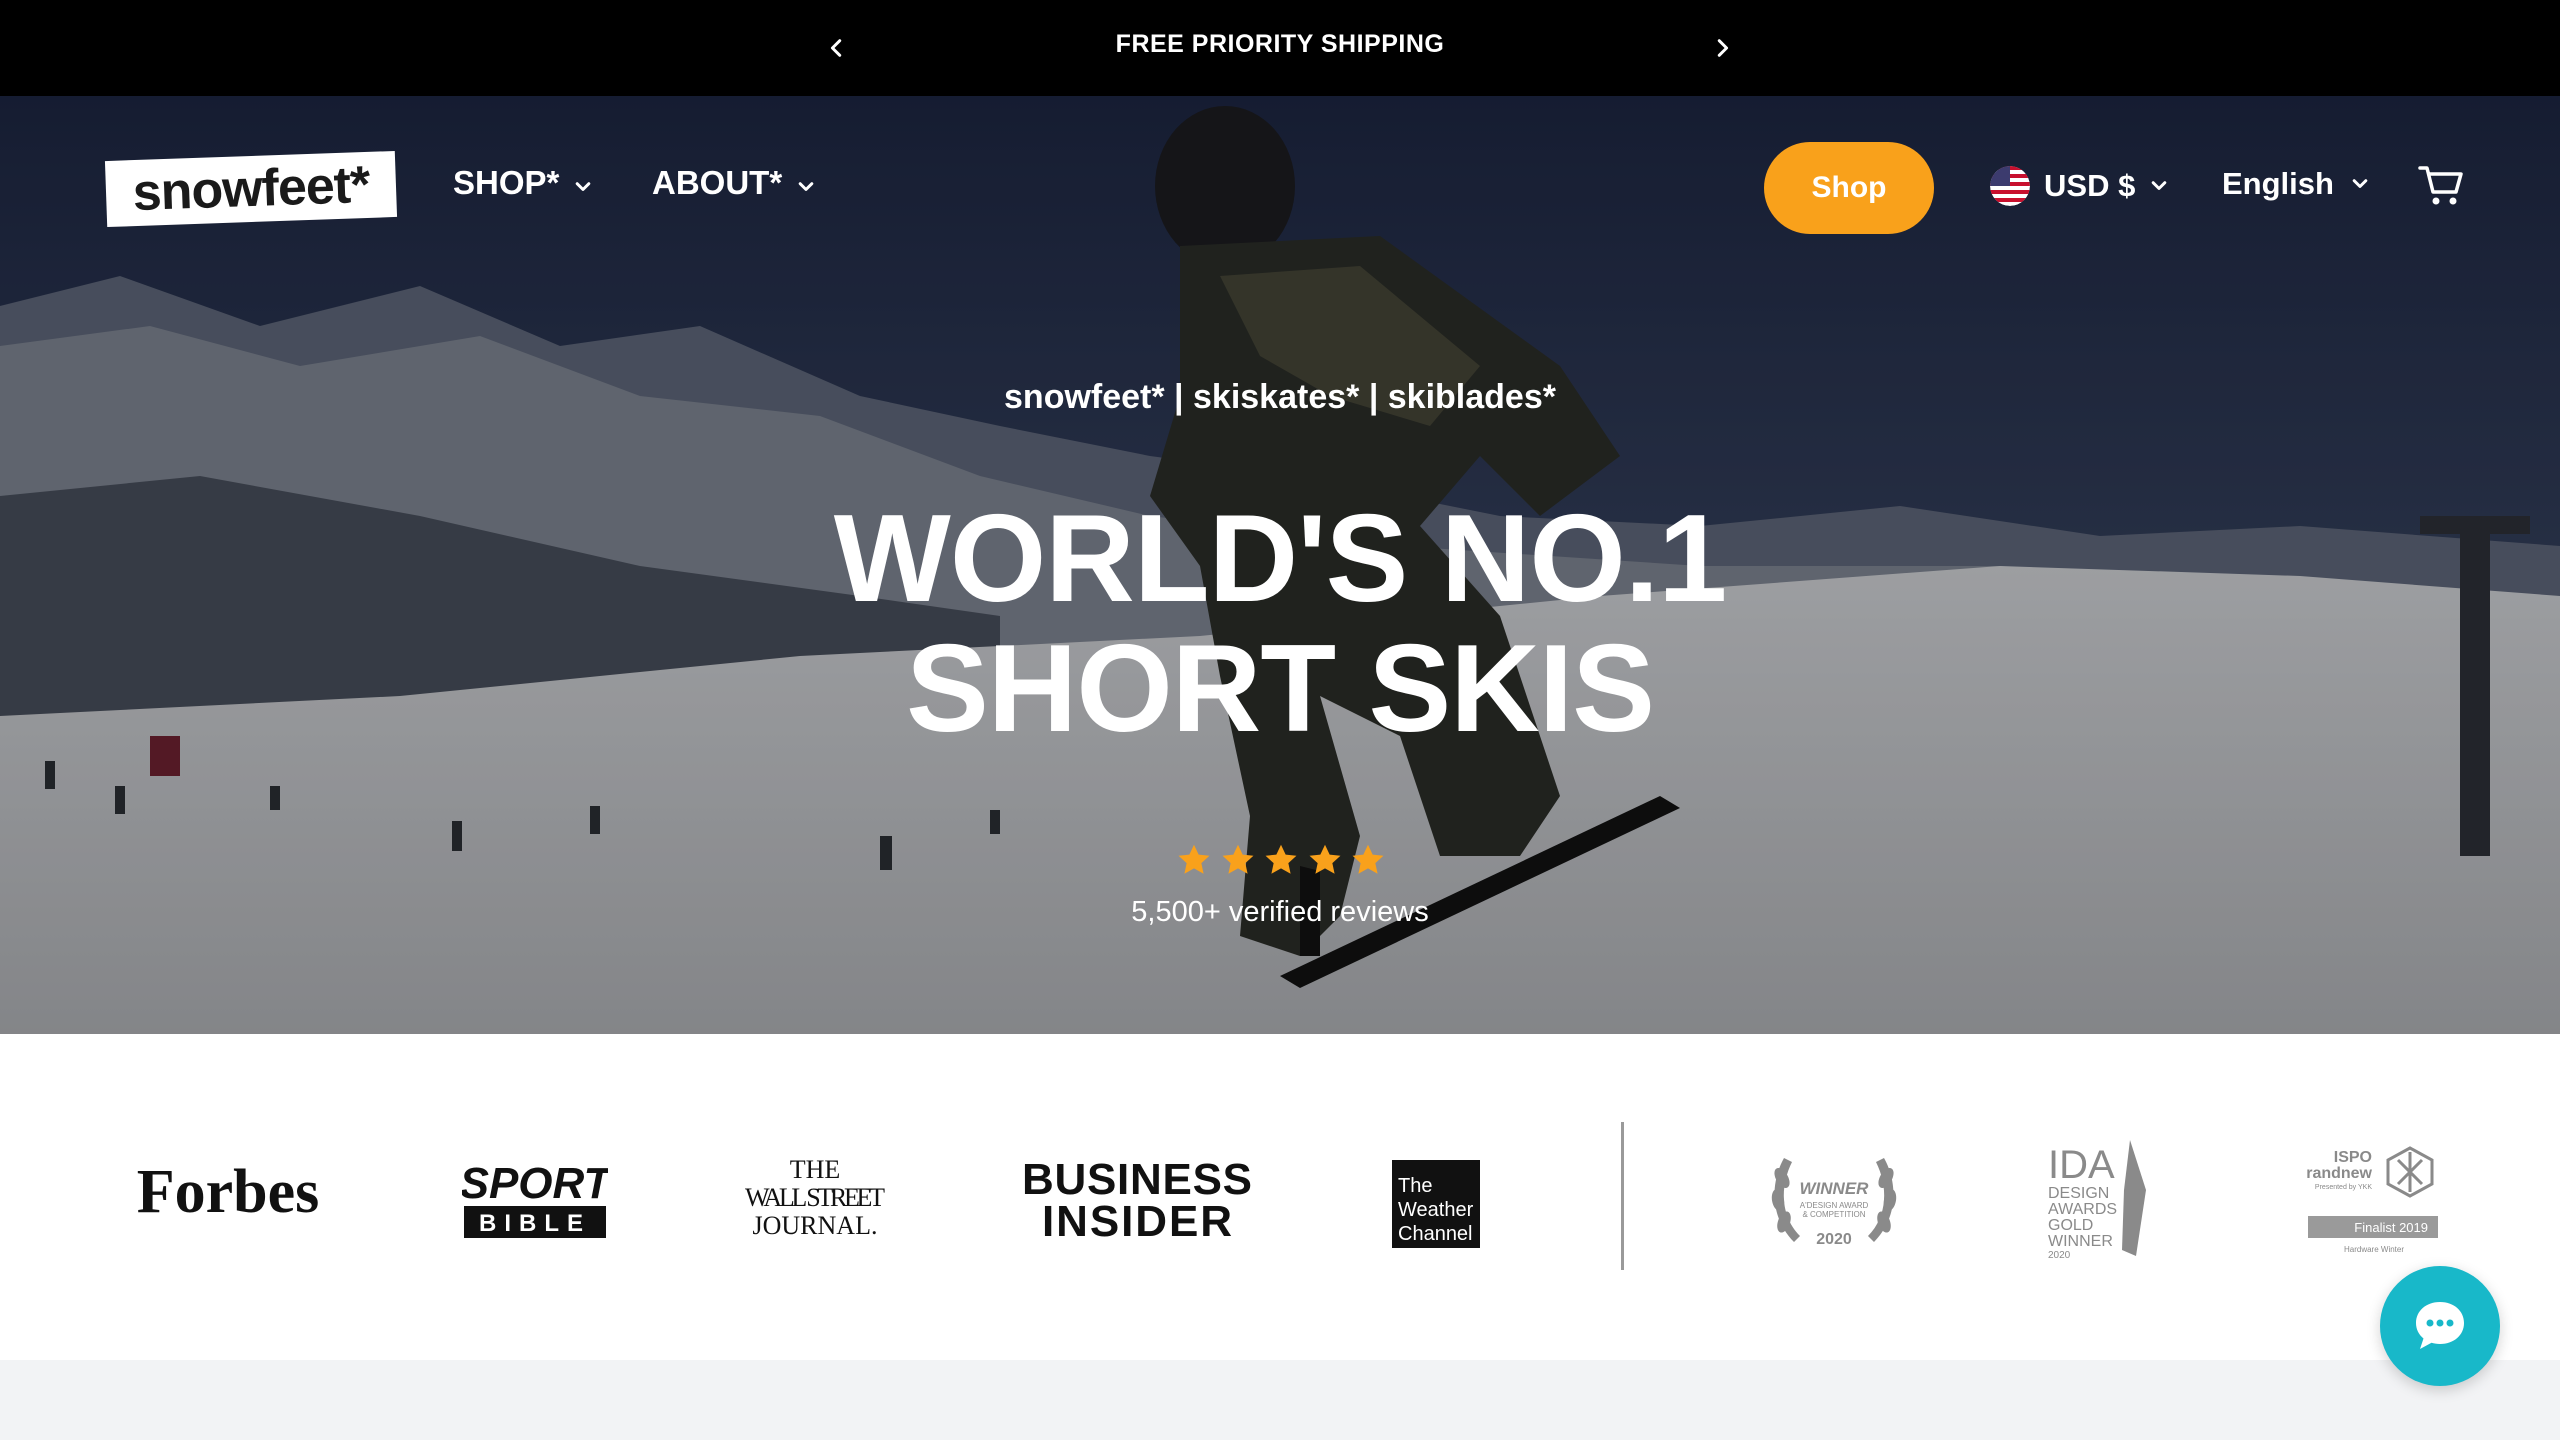 The image size is (2560, 1440). Describe the element at coordinates (2080, 1241) in the screenshot. I see `ida-line4: WINNER` at that location.